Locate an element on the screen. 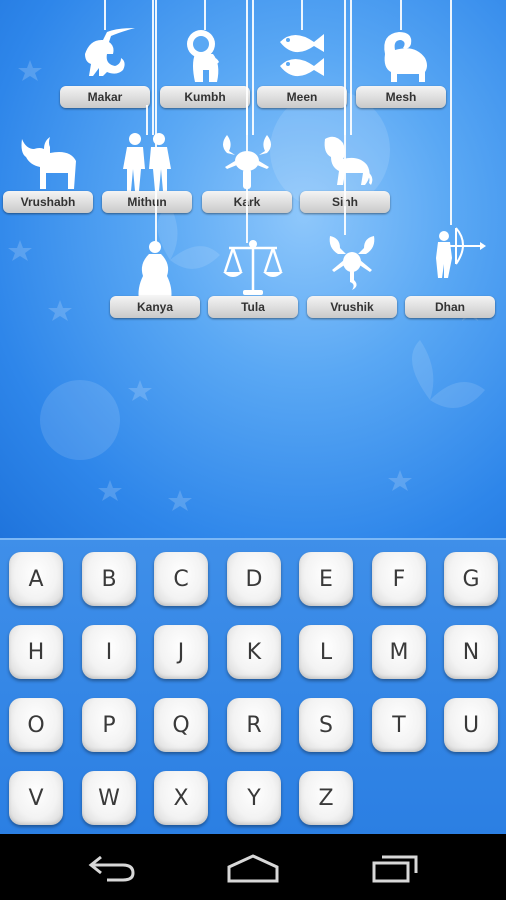 Image resolution: width=506 pixels, height=900 pixels. back-button is located at coordinates (112, 868).